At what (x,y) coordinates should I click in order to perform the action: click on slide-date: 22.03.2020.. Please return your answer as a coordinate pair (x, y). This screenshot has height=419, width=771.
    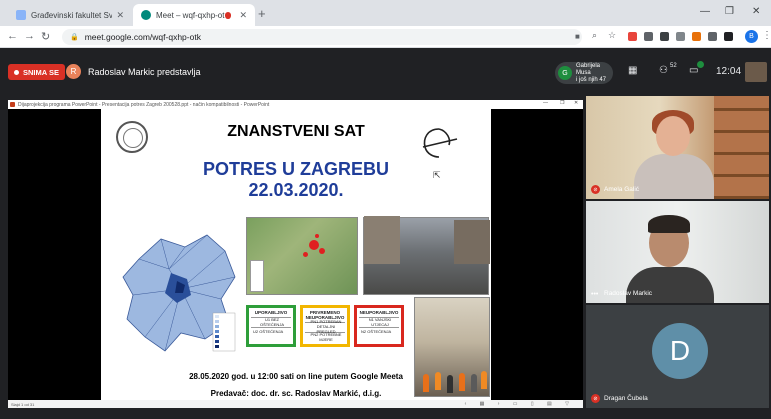
    Looking at the image, I should click on (296, 190).